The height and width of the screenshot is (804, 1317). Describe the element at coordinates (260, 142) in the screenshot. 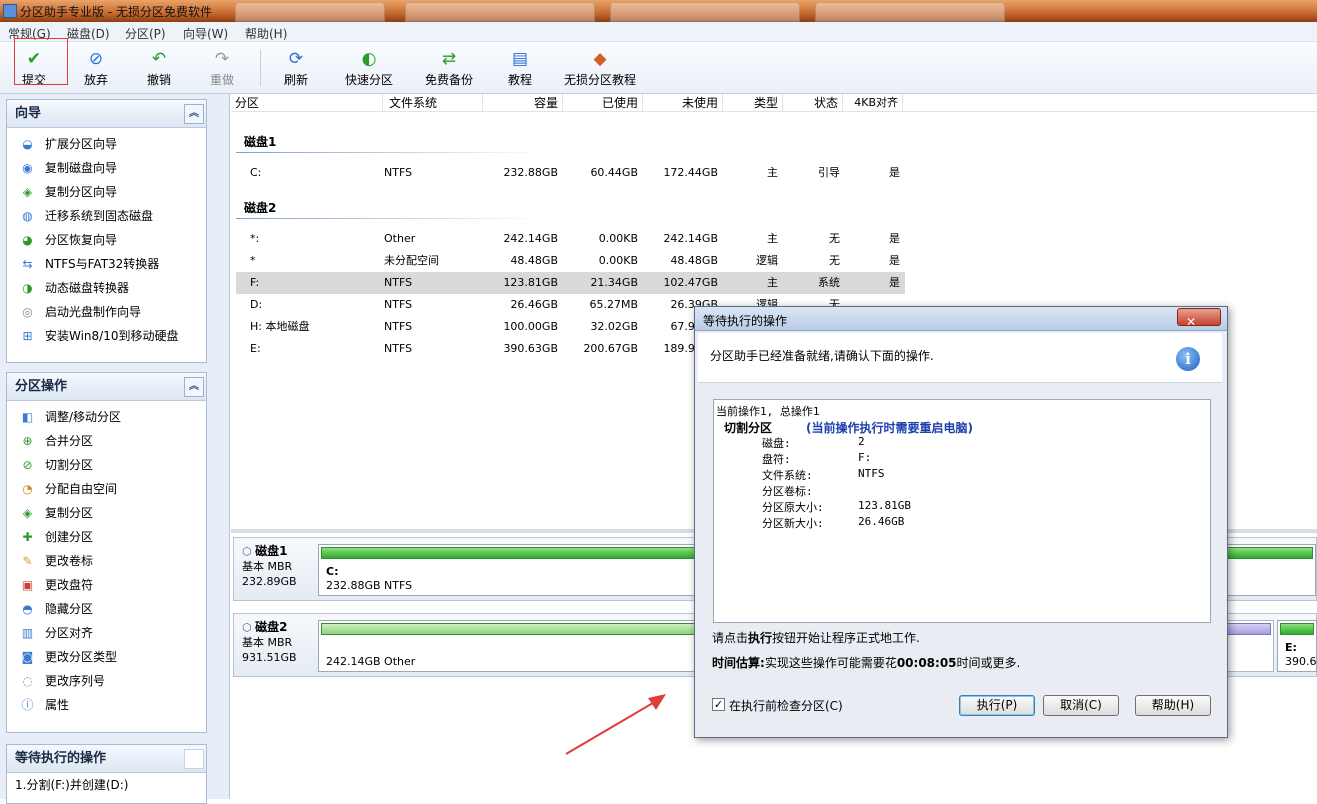

I see `disk-group-label: 磁盘1` at that location.